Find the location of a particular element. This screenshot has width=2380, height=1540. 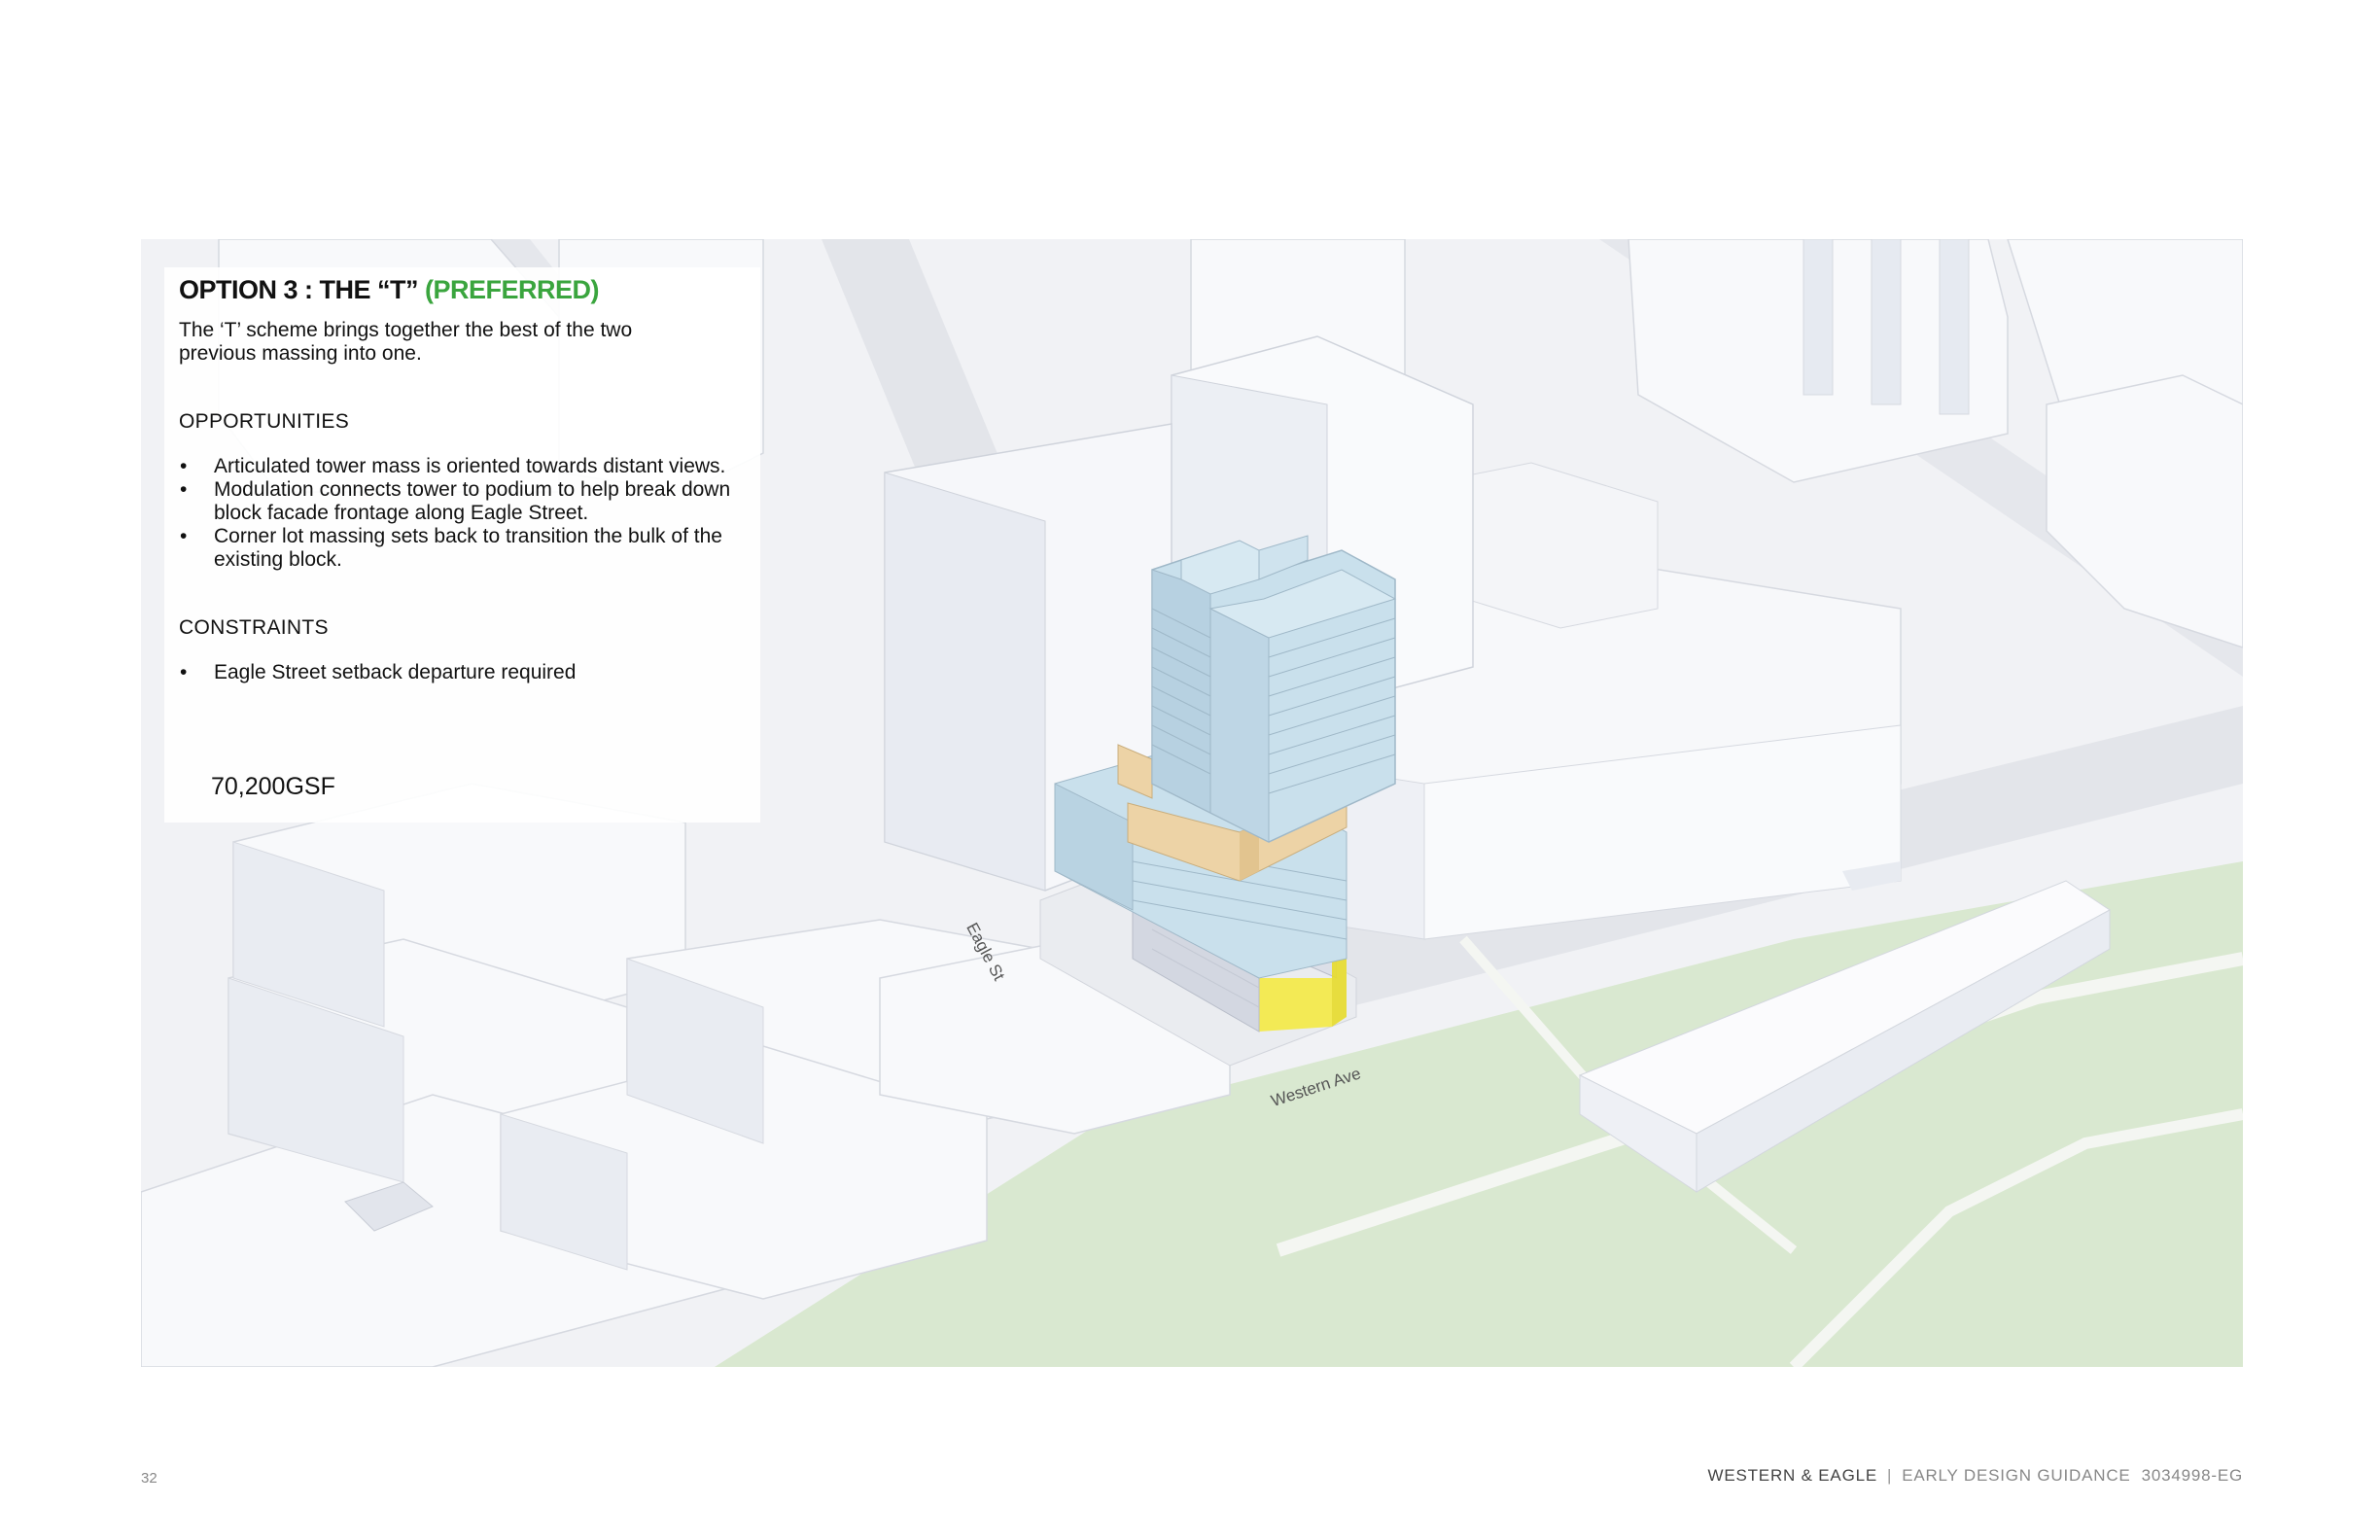

constraints-heading: CONSTRAINTS is located at coordinates (254, 627).